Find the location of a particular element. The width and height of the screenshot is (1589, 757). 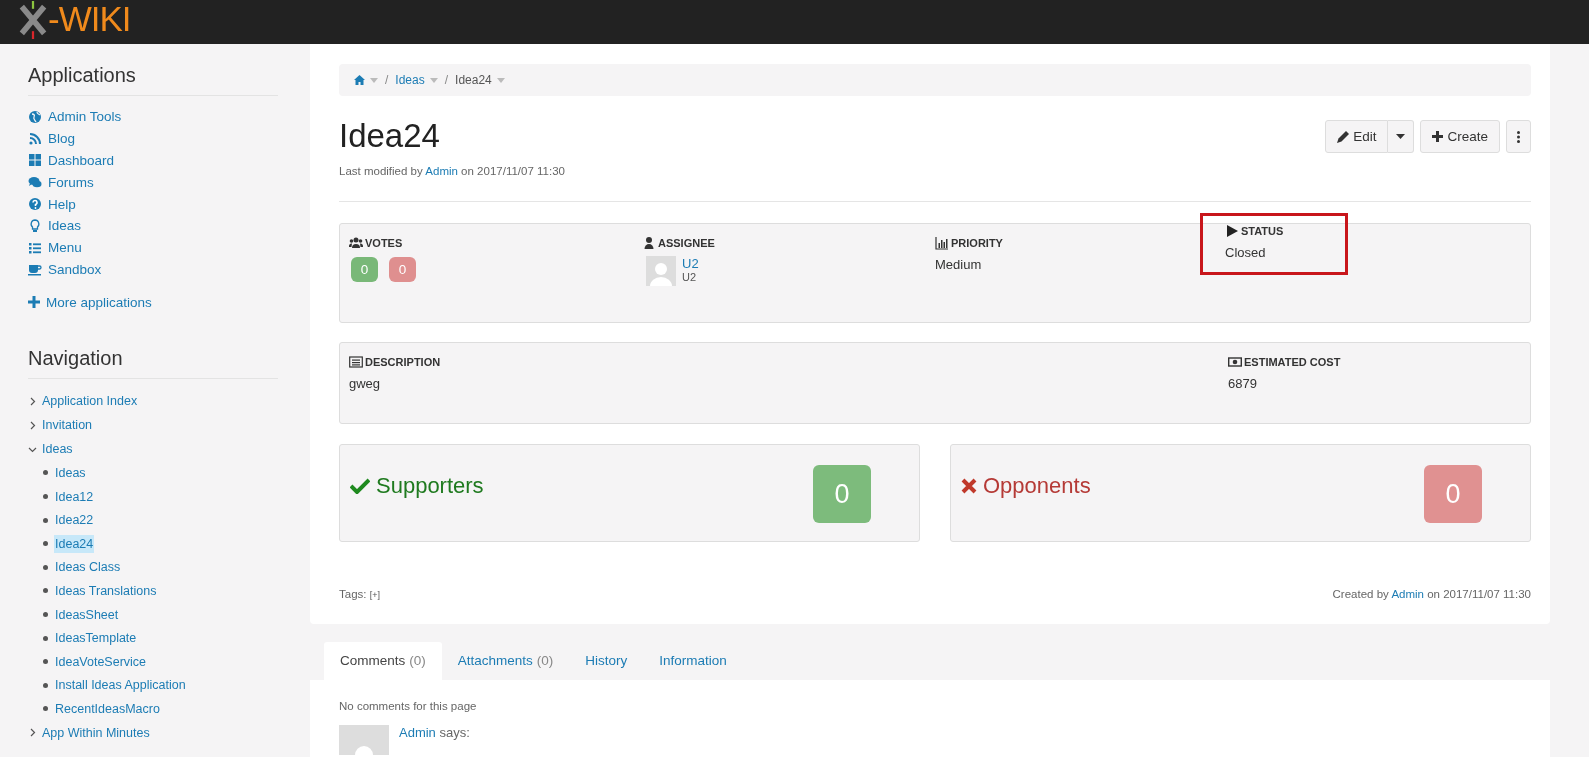

upvote-count: 0 is located at coordinates (364, 269).